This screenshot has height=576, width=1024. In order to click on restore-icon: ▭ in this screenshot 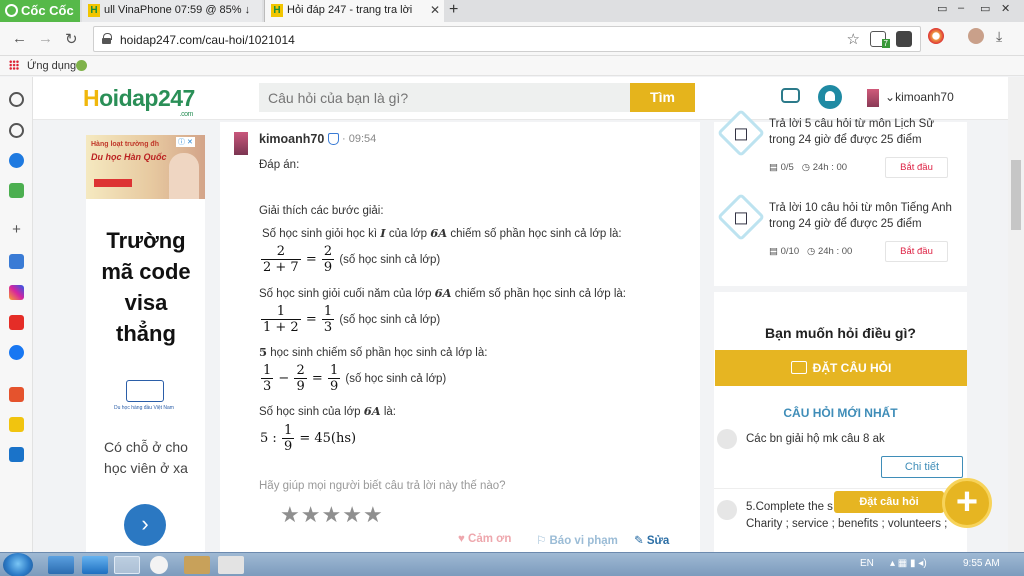, I will do `click(942, 8)`.